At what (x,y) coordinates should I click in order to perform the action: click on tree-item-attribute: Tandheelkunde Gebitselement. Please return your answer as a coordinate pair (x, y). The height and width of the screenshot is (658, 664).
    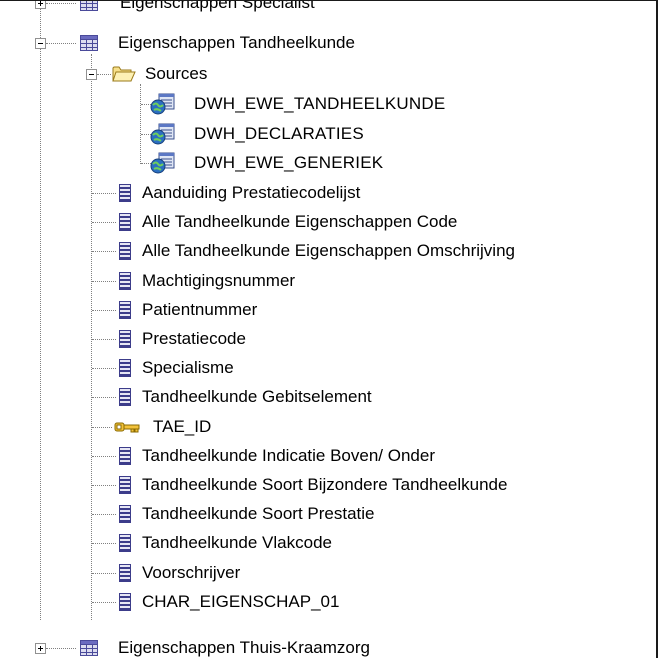
    Looking at the image, I should click on (328, 397).